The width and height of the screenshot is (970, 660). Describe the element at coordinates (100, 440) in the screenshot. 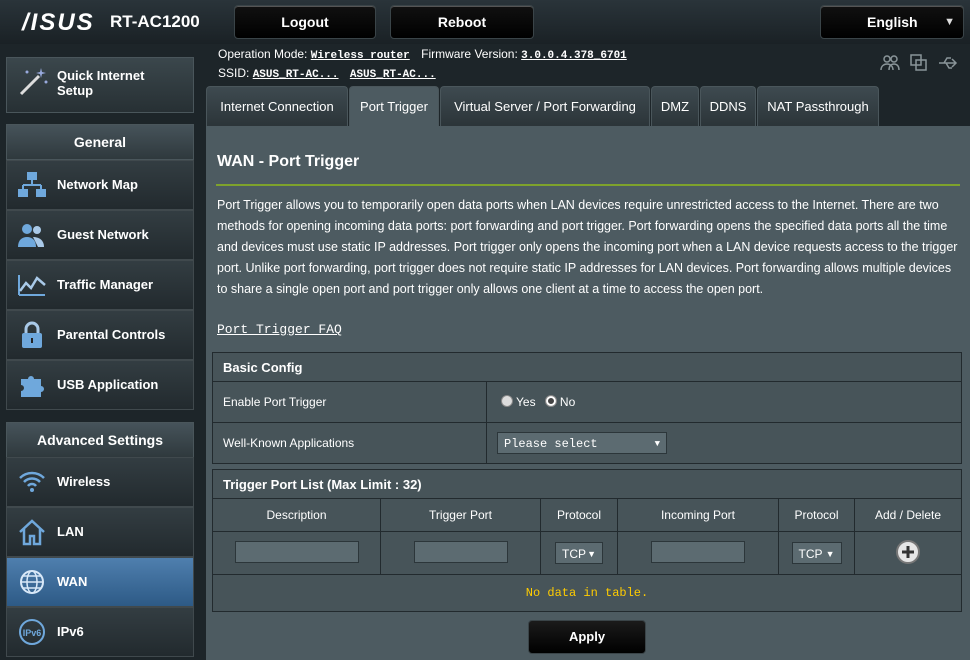

I see `advanced-settings-section-header: Advanced Settings` at that location.